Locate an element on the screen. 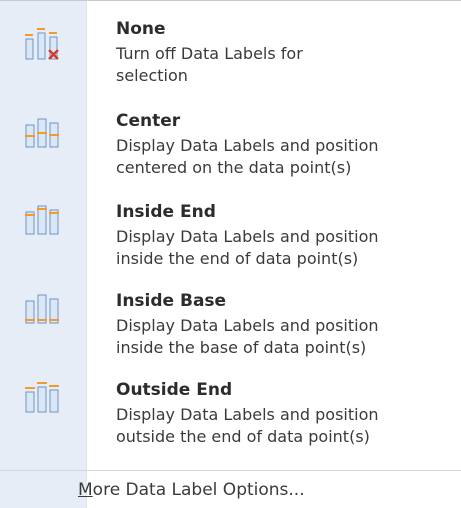 The width and height of the screenshot is (461, 508). description-line: centered on the data point(s) is located at coordinates (234, 167).